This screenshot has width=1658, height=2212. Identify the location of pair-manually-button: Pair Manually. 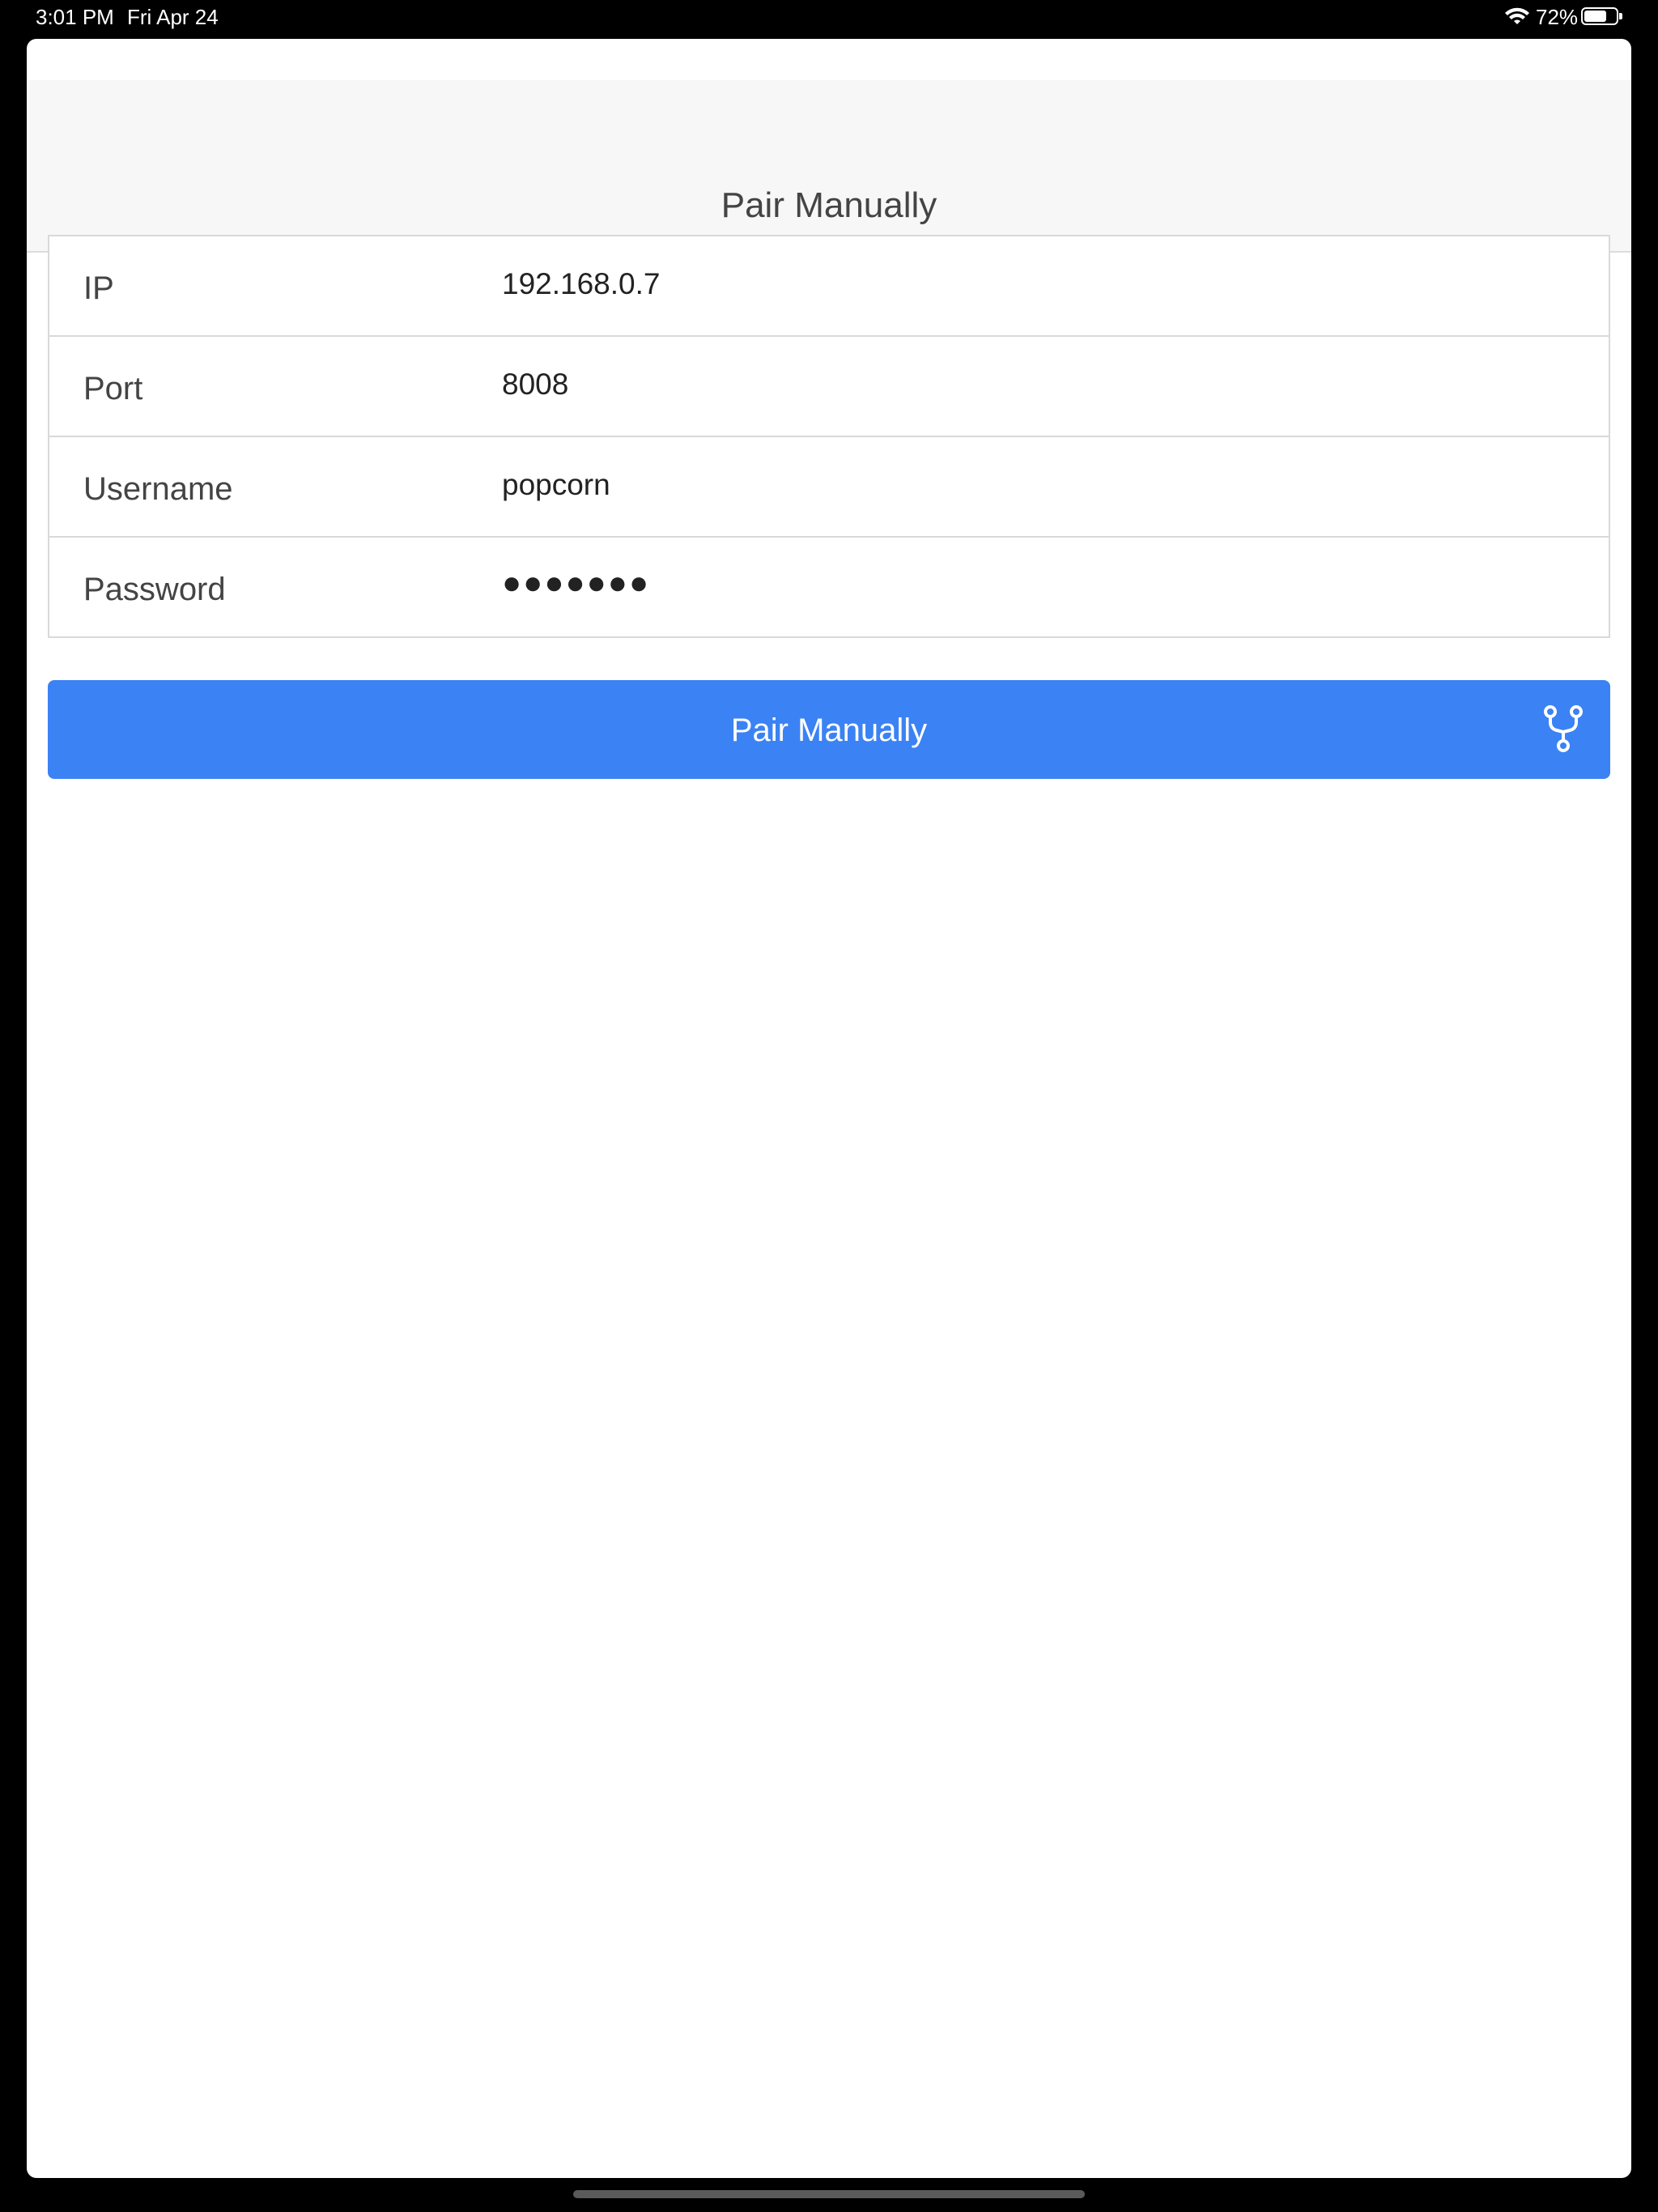
(829, 730).